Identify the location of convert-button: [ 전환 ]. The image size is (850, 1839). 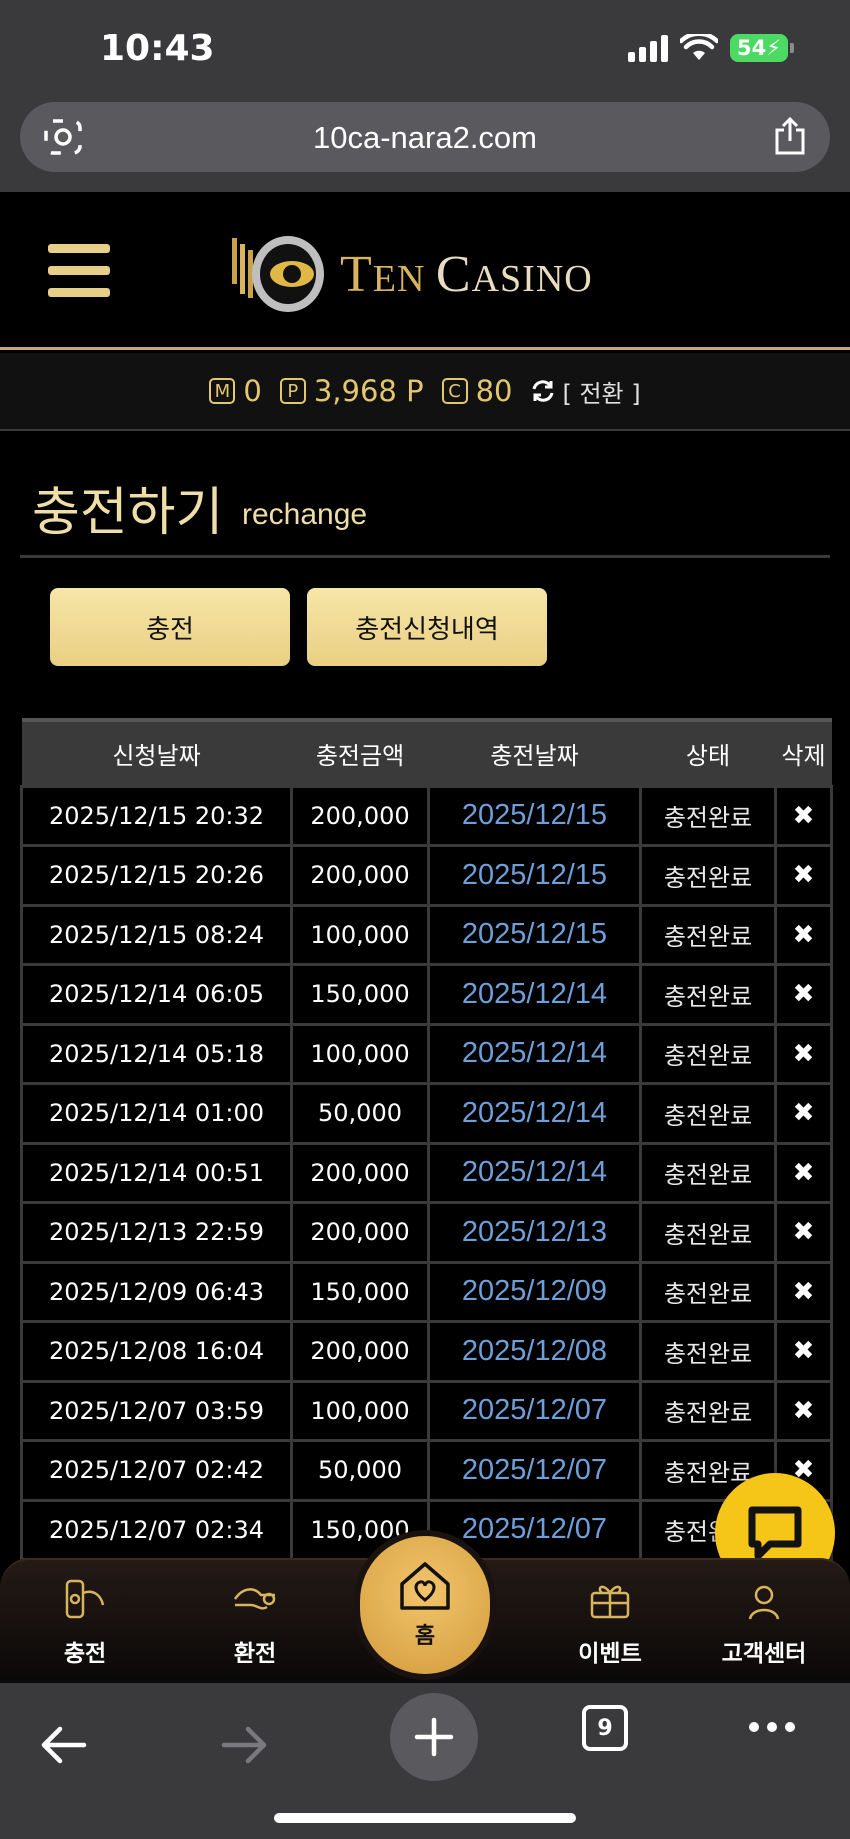
(585, 391).